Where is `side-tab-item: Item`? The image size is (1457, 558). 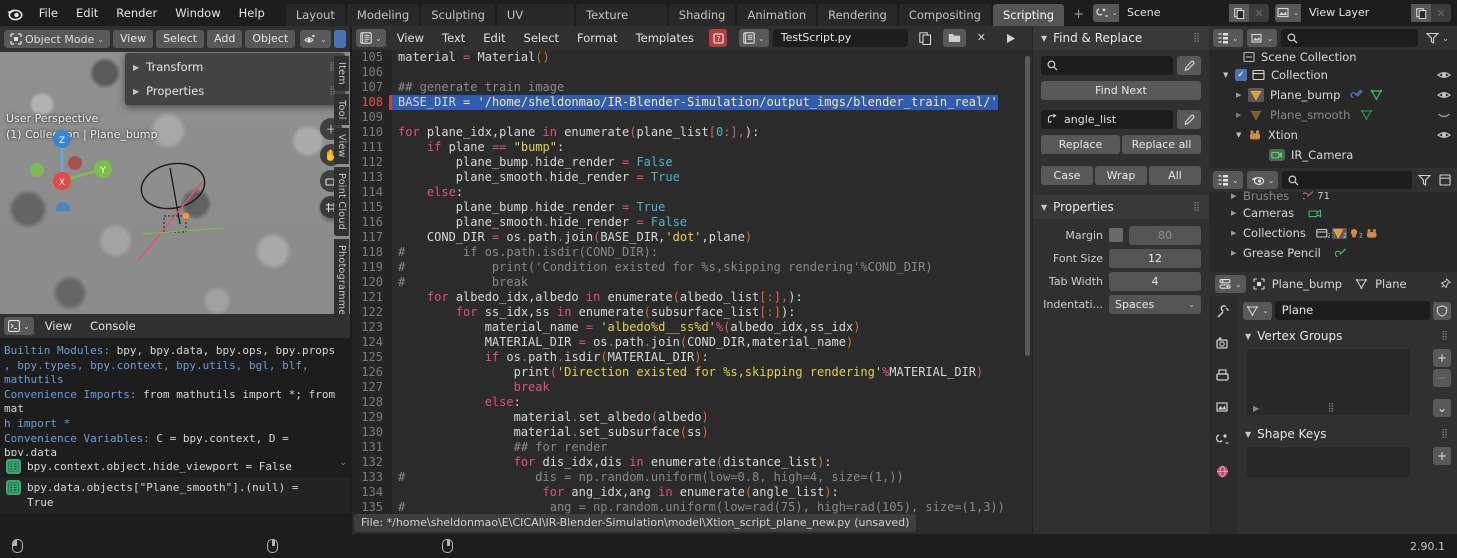 side-tab-item: Item is located at coordinates (341, 73).